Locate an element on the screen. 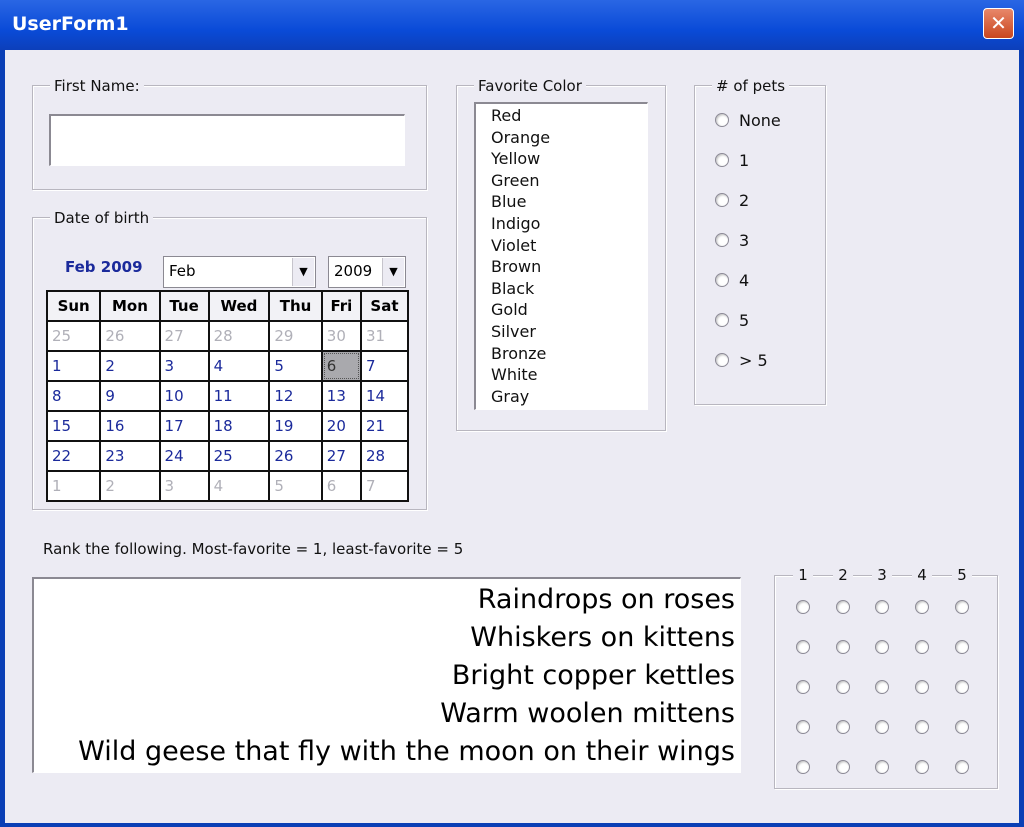 This screenshot has width=1024, height=827. calendar-day: 17 is located at coordinates (184, 426).